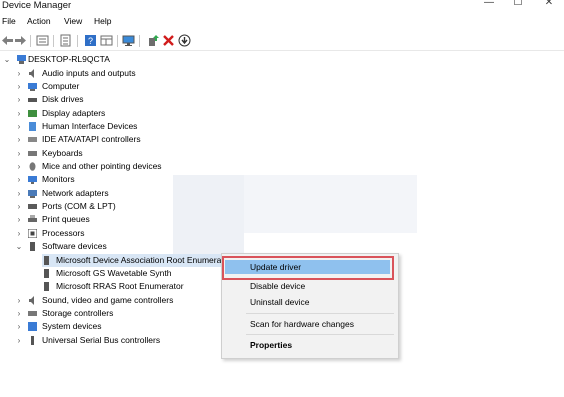  I want to click on action-pane-icon, so click(106, 40).